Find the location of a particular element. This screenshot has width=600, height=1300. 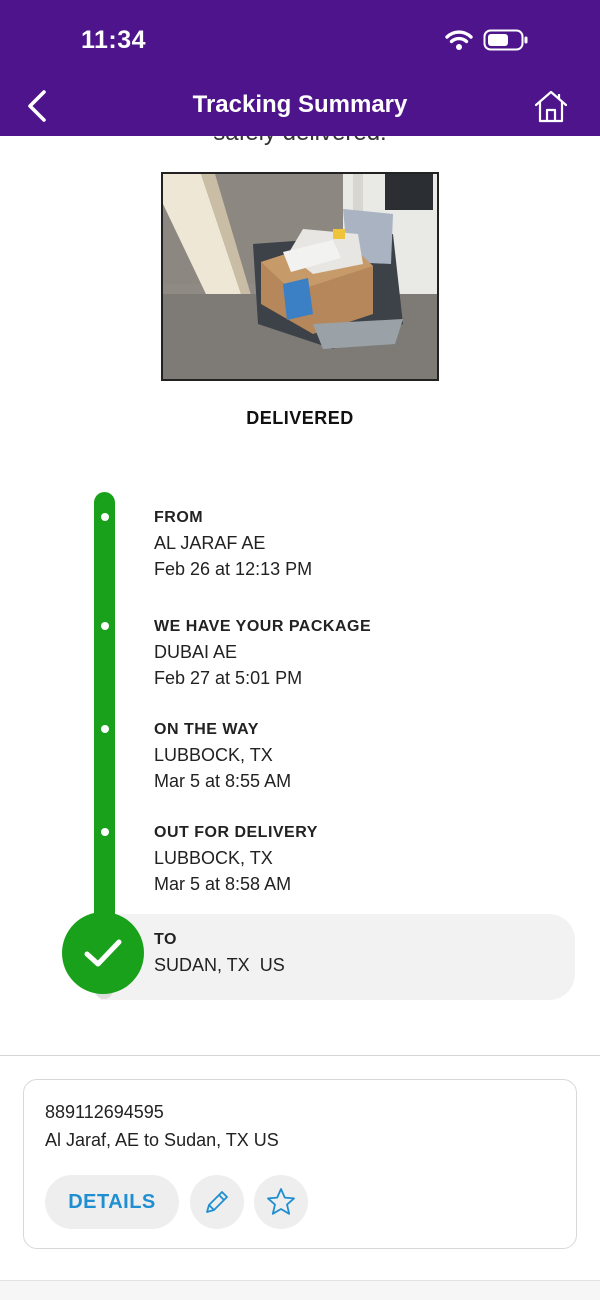

event-title: FROM is located at coordinates (179, 517).